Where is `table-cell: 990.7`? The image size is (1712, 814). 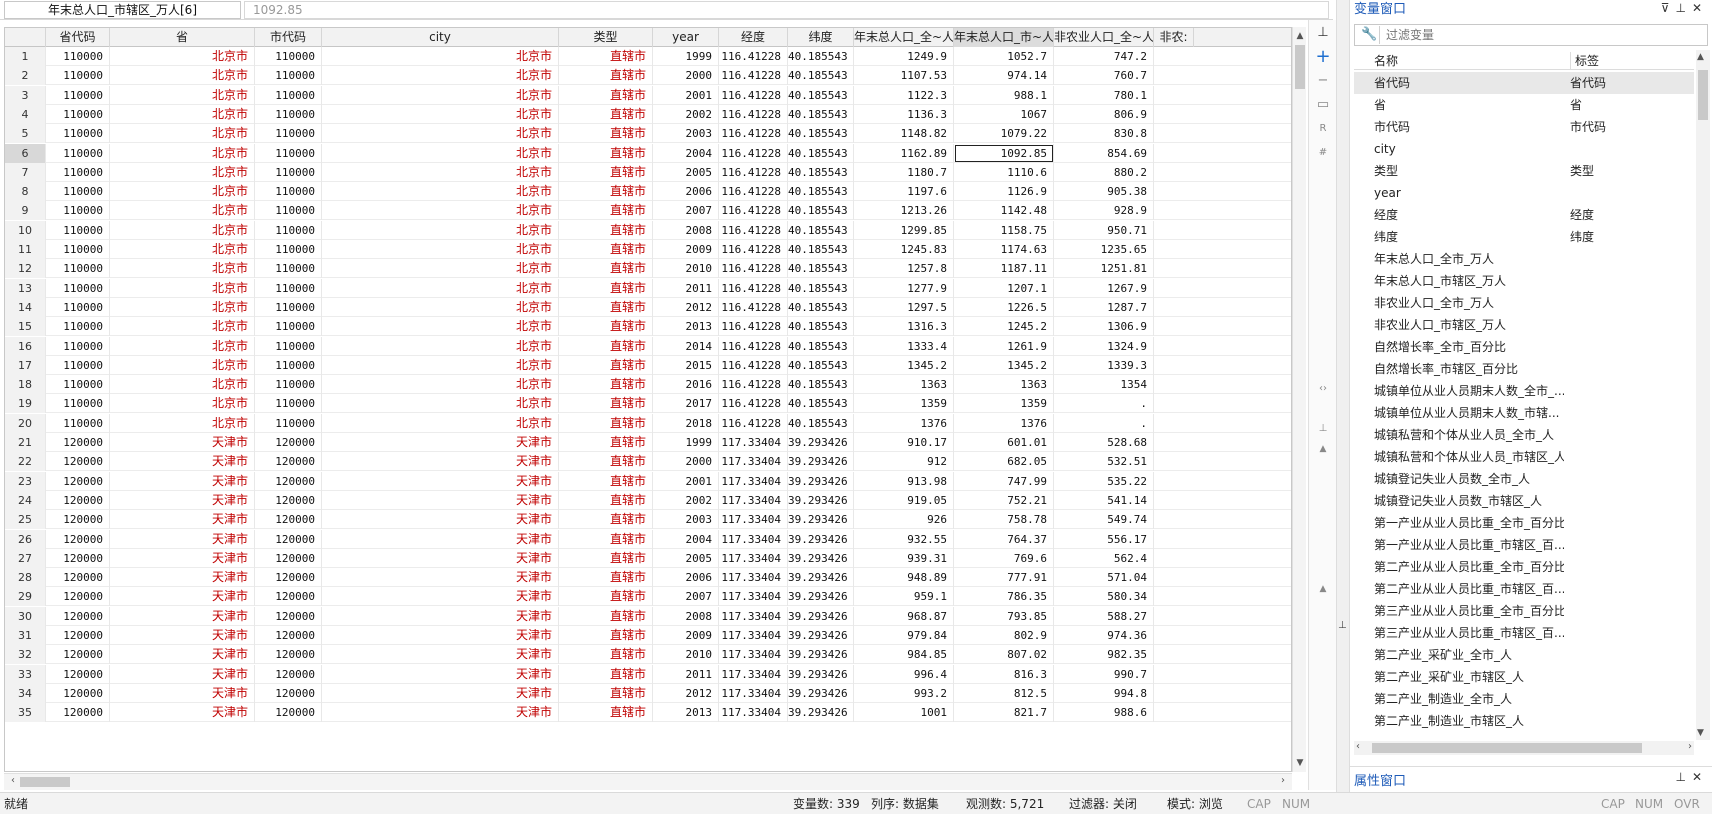 table-cell: 990.7 is located at coordinates (1104, 674).